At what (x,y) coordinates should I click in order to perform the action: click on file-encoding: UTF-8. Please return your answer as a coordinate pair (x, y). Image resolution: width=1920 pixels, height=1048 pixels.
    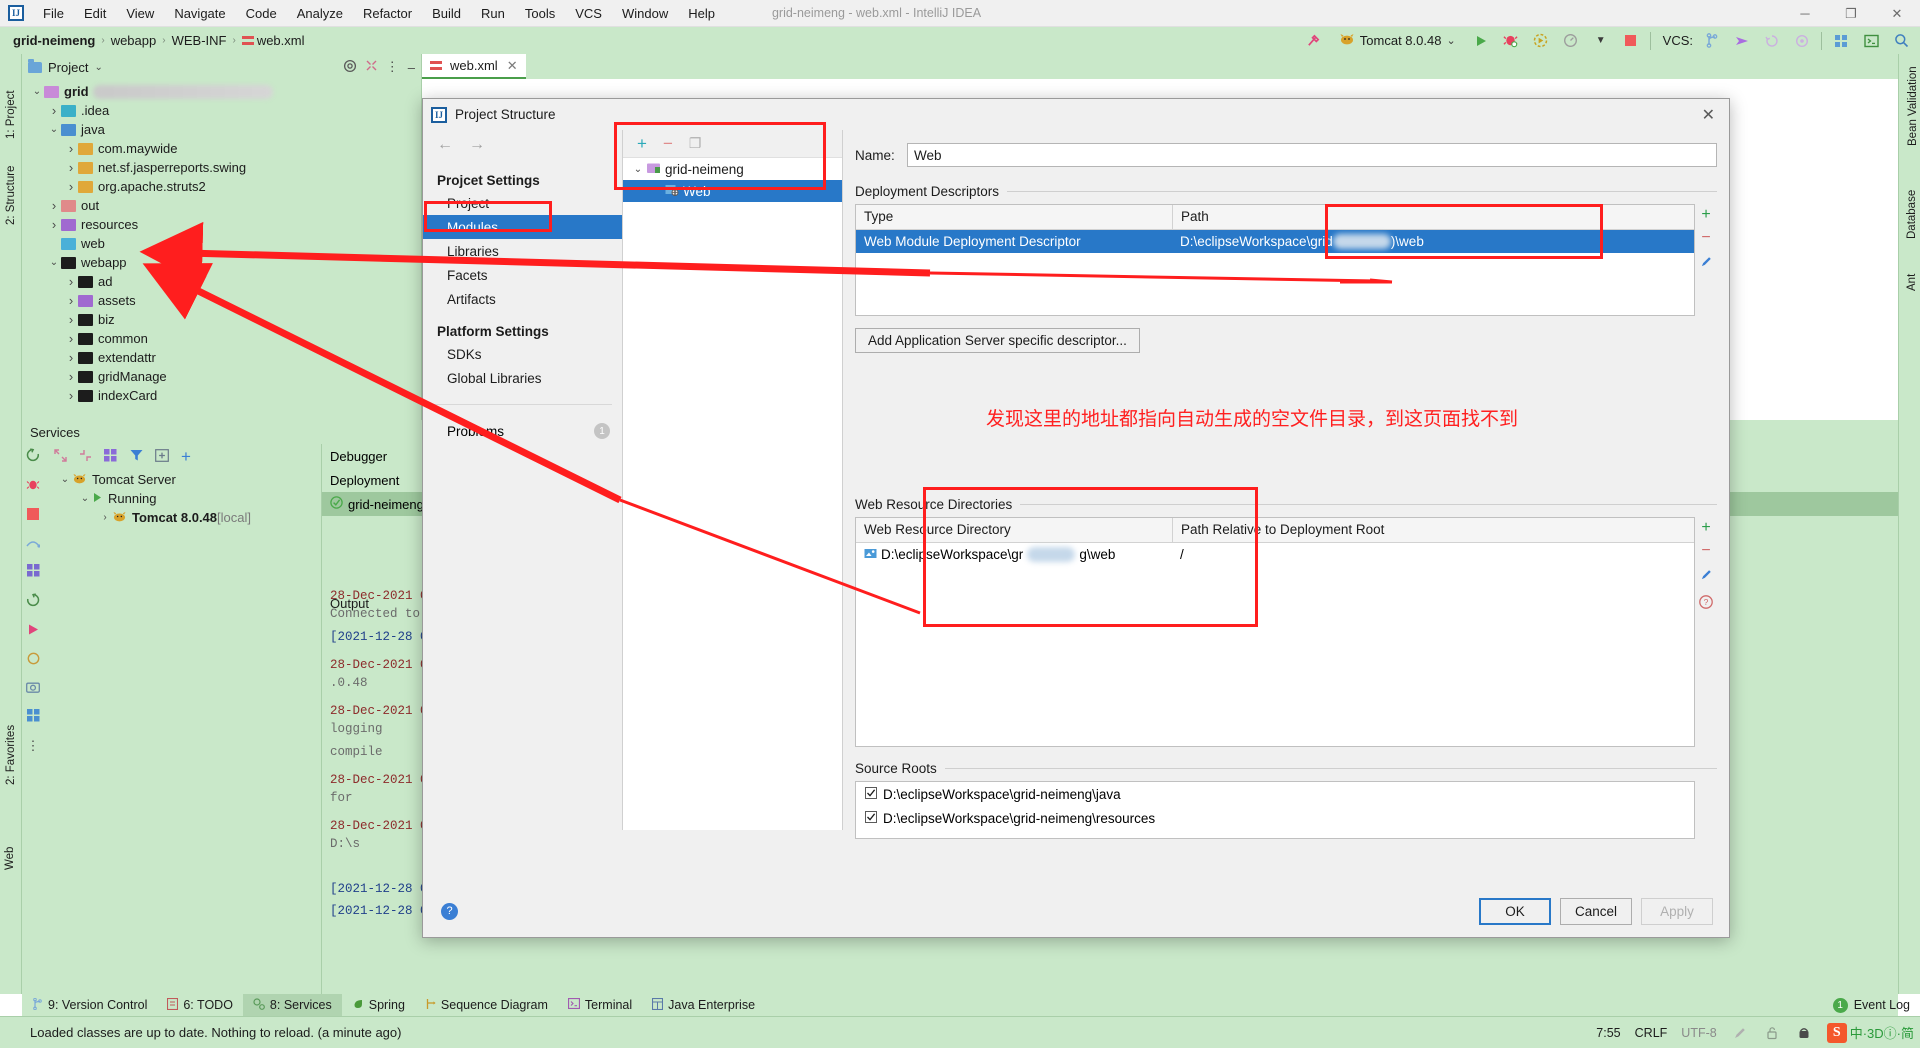
    Looking at the image, I should click on (1698, 1033).